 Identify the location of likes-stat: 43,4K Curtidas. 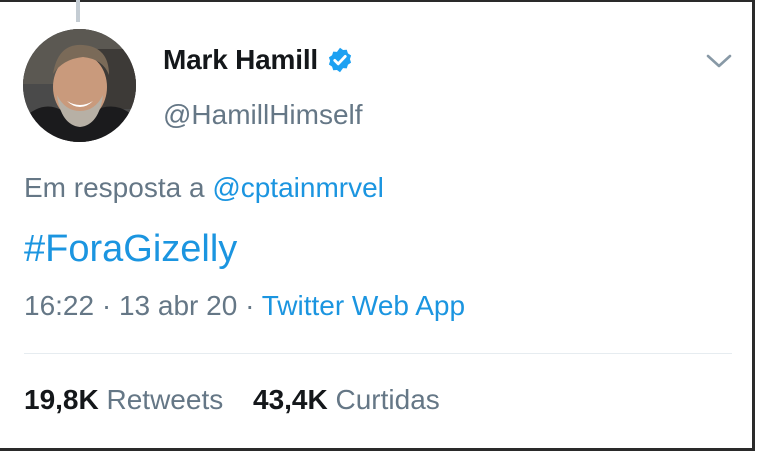
(346, 400).